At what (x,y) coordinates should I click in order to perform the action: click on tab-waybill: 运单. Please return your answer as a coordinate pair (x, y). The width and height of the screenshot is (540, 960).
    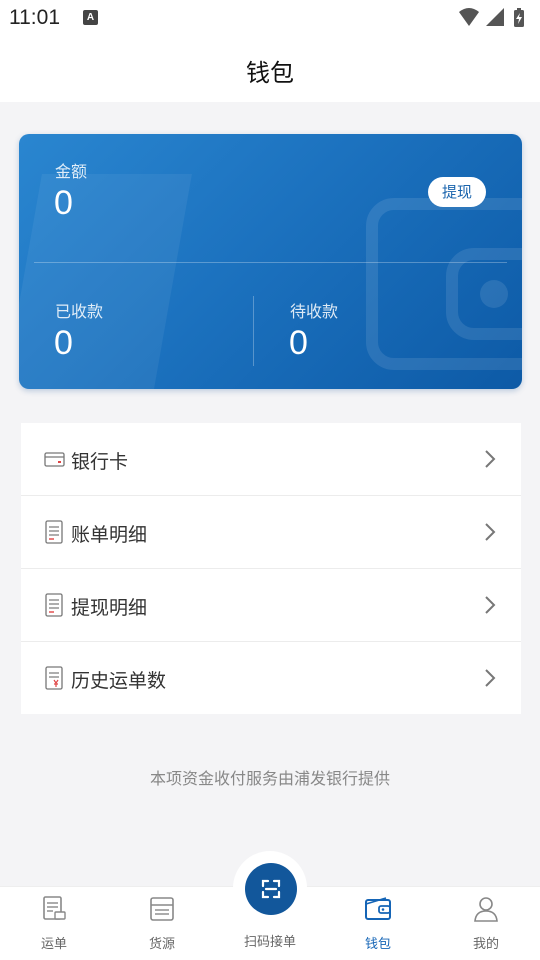
    Looking at the image, I should click on (54, 923).